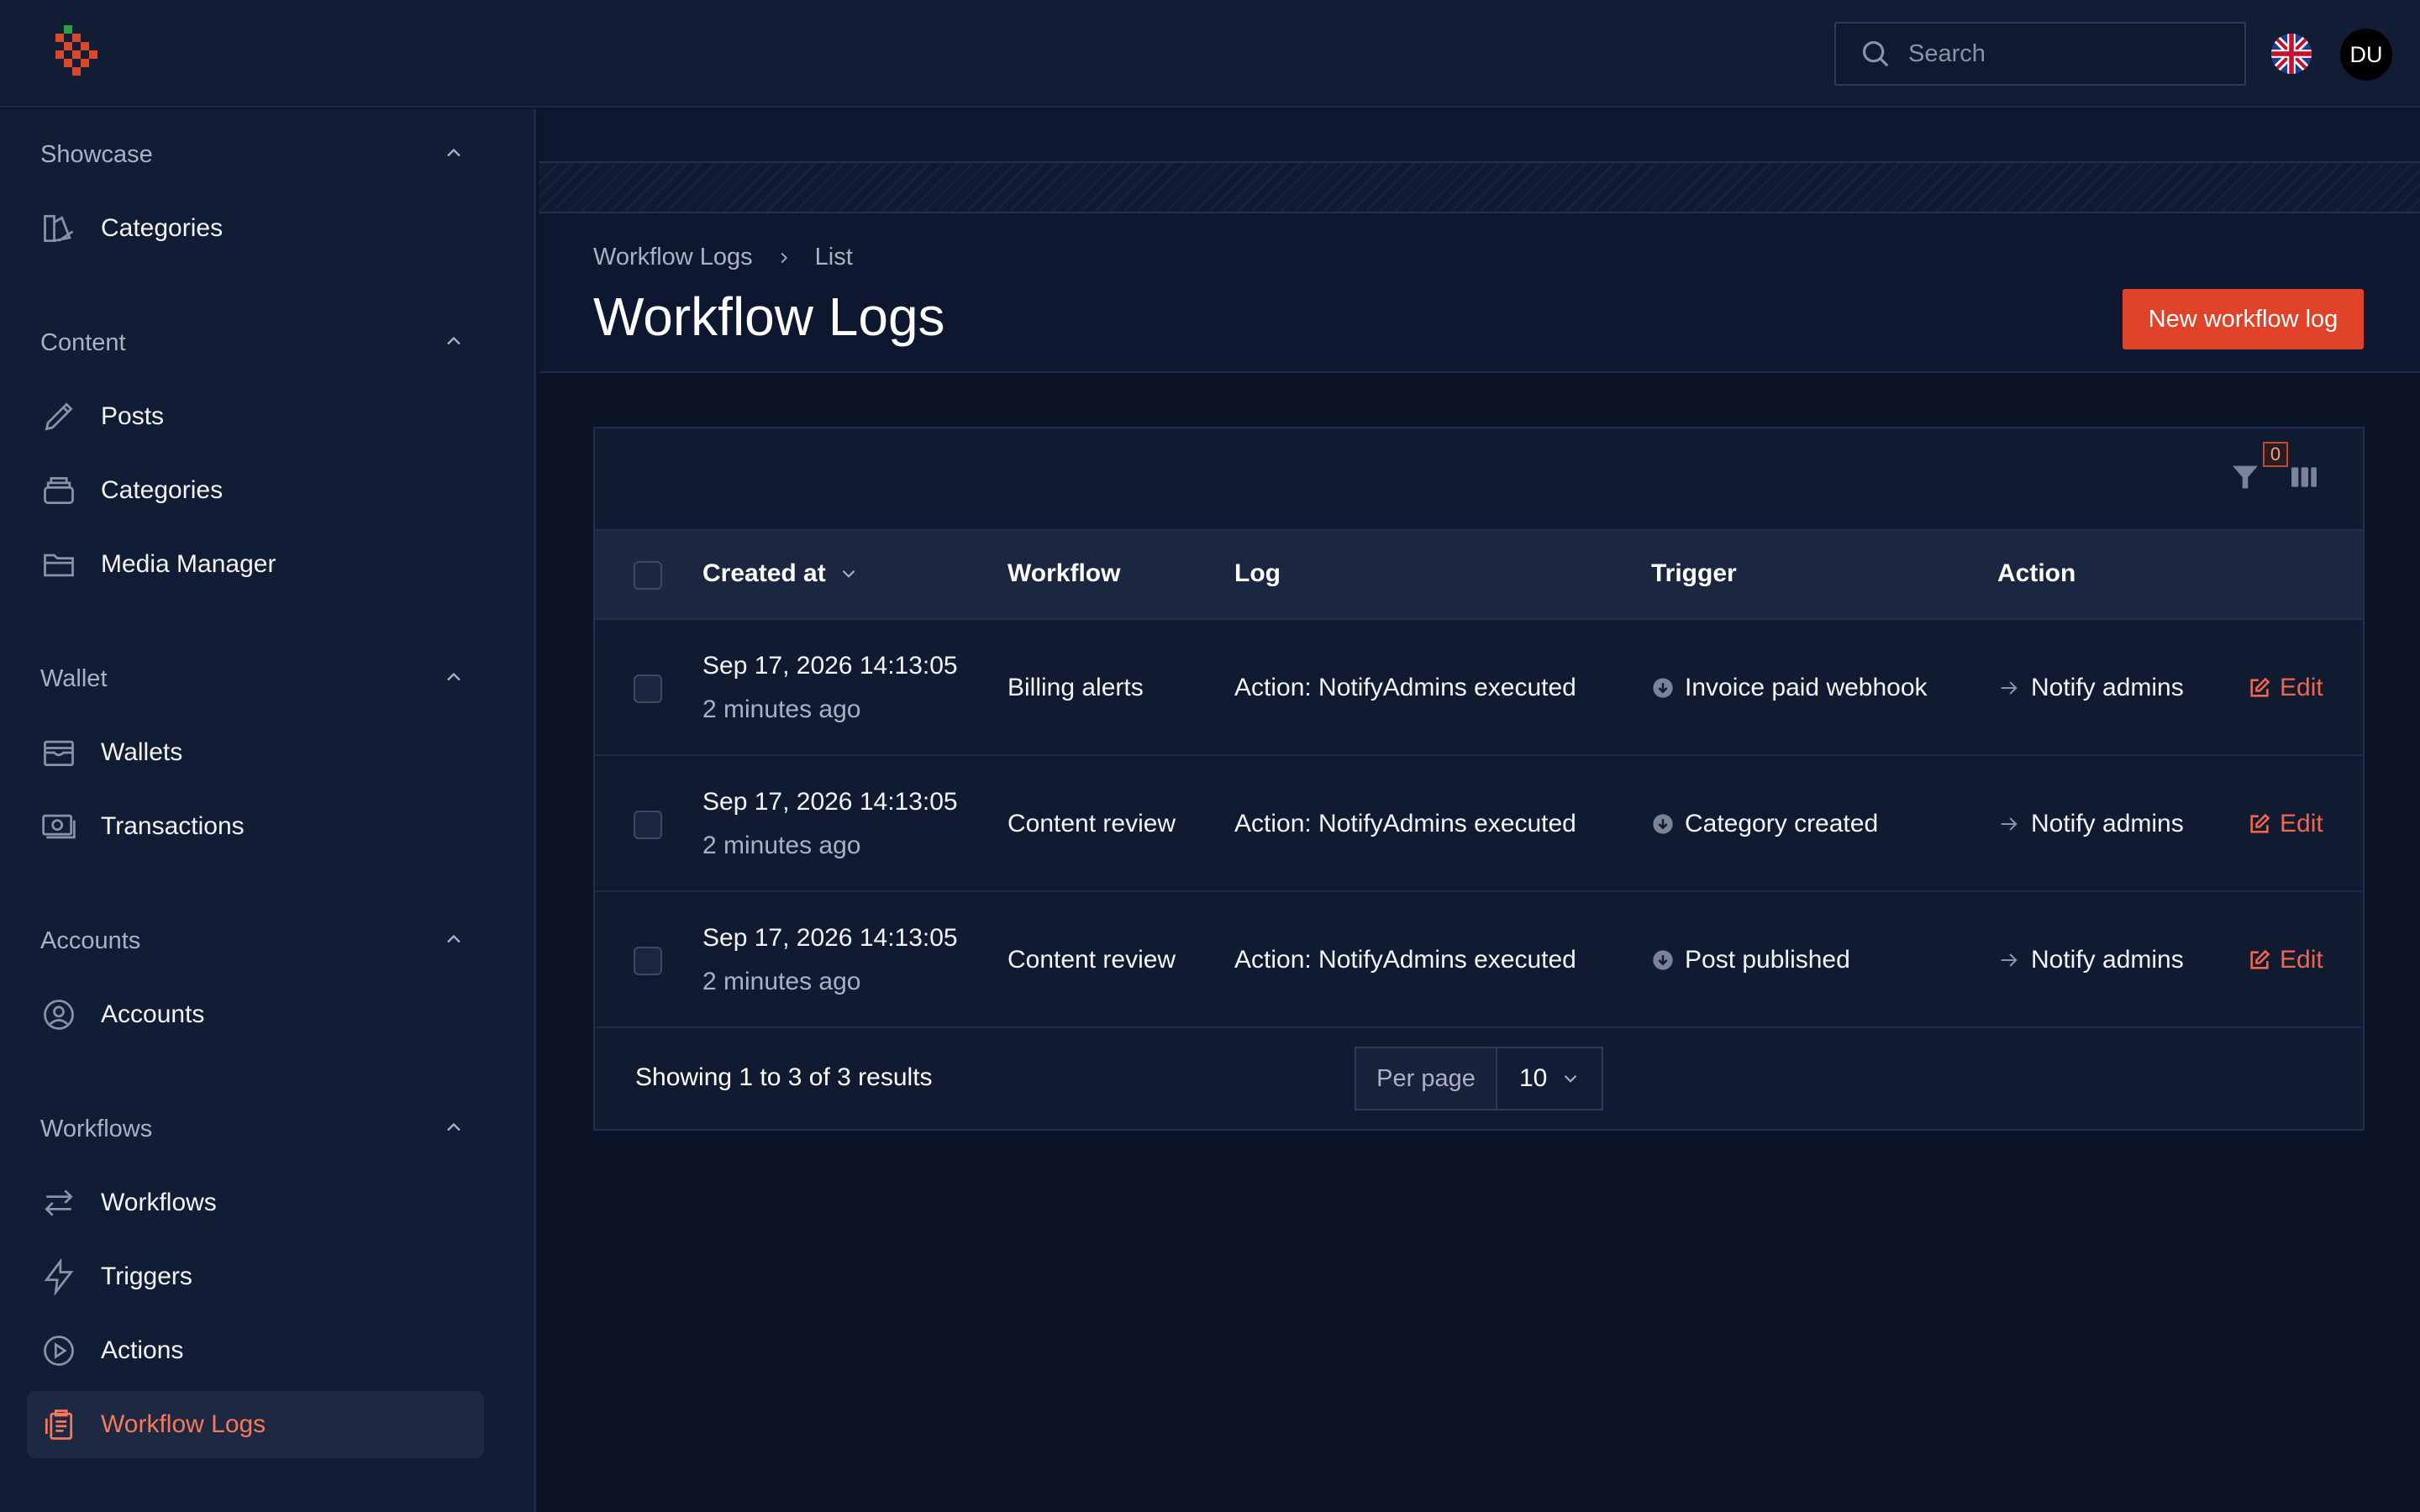  What do you see at coordinates (2037, 573) in the screenshot?
I see `column-action: Action` at bounding box center [2037, 573].